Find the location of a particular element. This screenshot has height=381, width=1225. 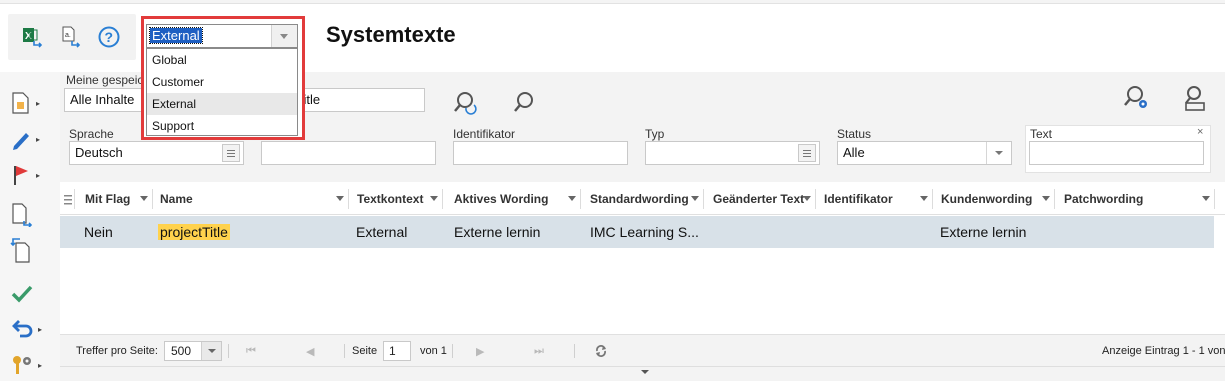

col-kundenwording: Kundenwording is located at coordinates (986, 199).